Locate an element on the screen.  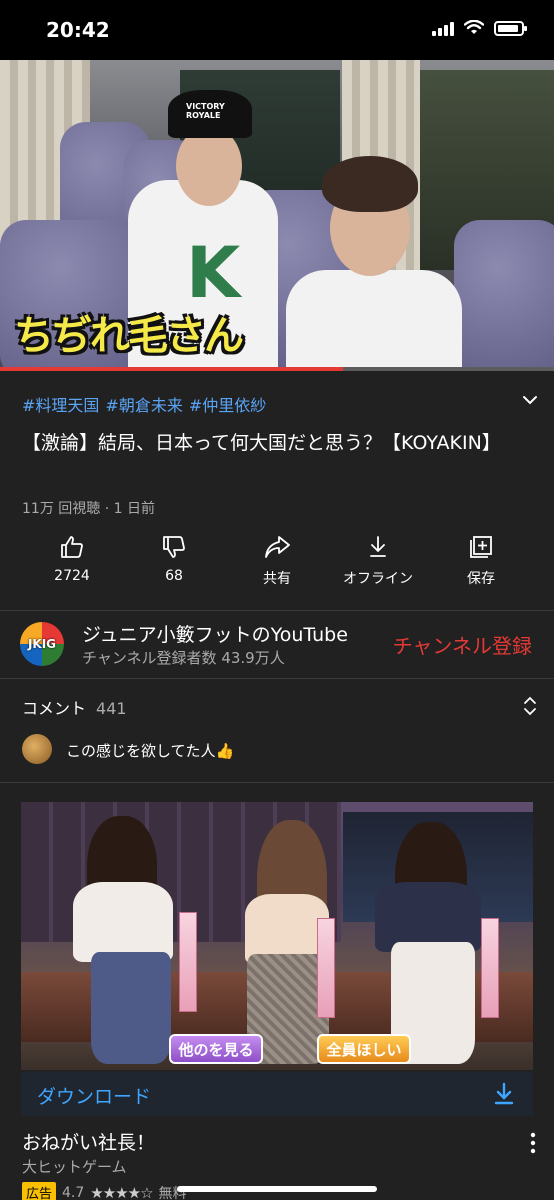
offline-button: オフライン is located at coordinates (378, 564).